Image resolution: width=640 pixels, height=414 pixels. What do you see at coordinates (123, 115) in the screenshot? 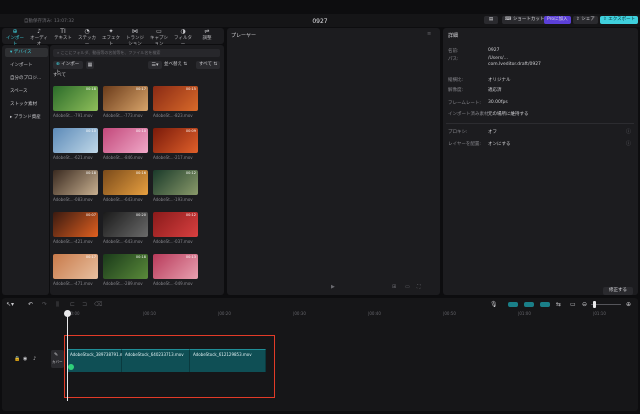
I see `media-caption: AdobeSt...-773.mov` at bounding box center [123, 115].